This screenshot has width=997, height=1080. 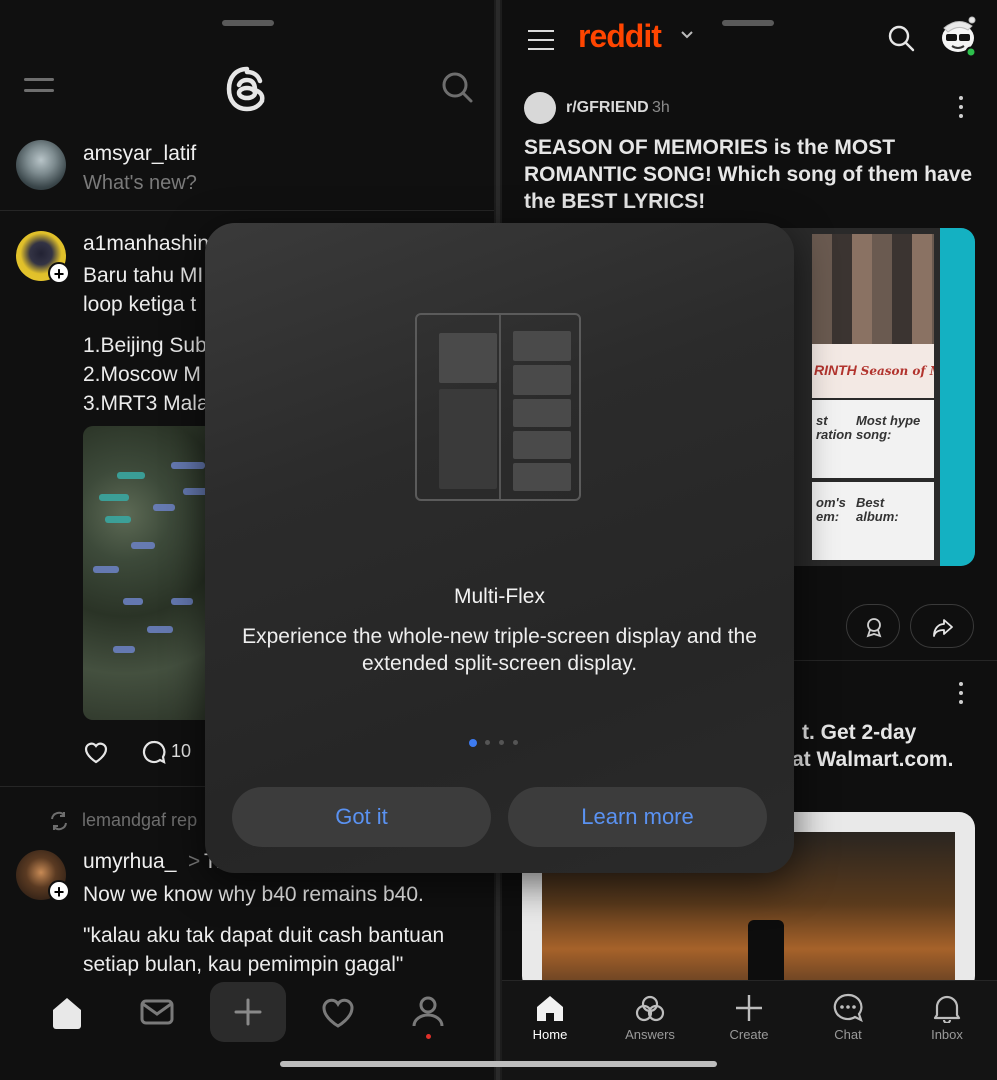 What do you see at coordinates (146, 403) in the screenshot?
I see `post-list-item: 3.MRT3 Mala` at bounding box center [146, 403].